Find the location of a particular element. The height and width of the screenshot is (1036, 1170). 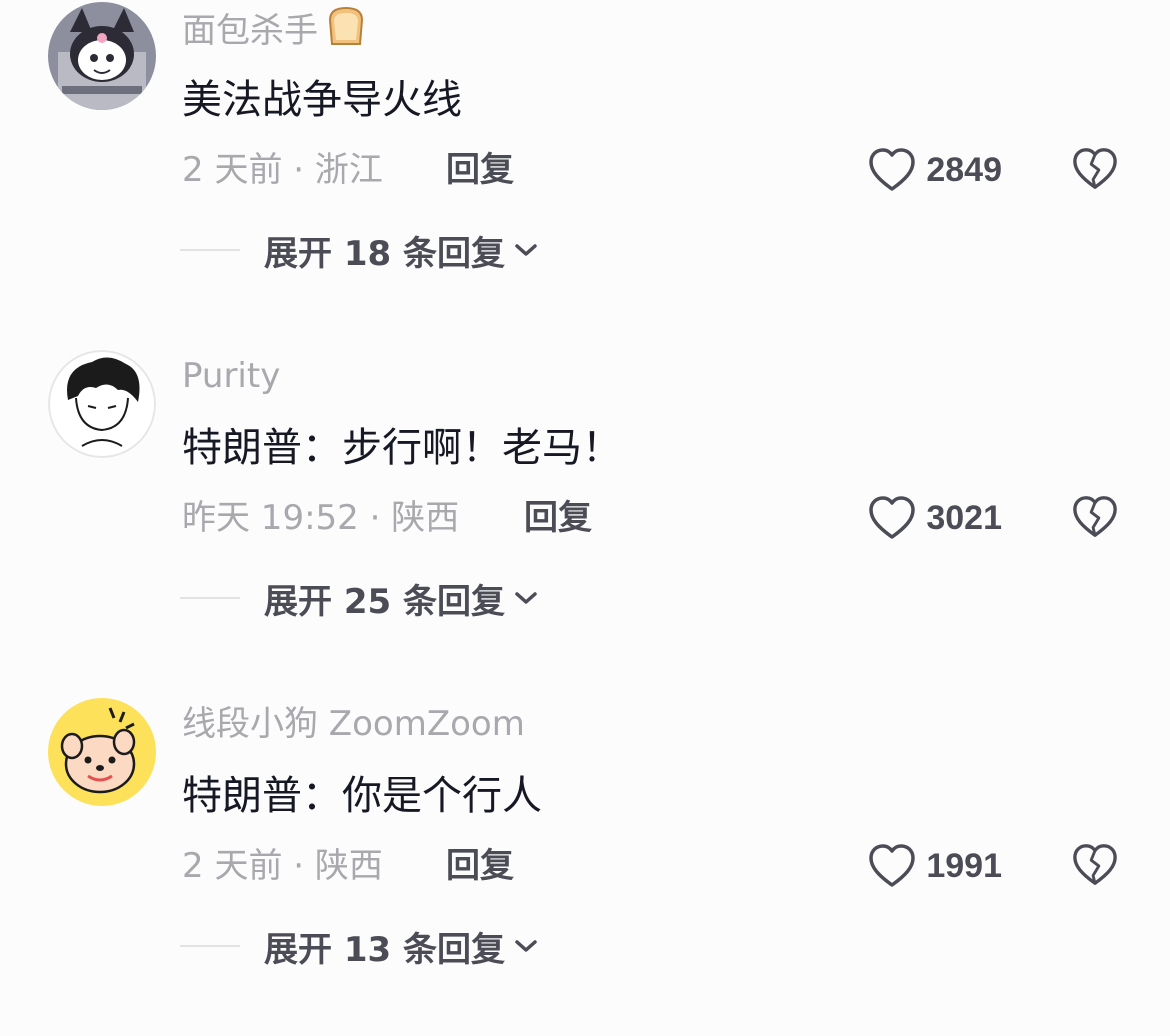

username: 线段小狗 ZoomZoom is located at coordinates (353, 724).